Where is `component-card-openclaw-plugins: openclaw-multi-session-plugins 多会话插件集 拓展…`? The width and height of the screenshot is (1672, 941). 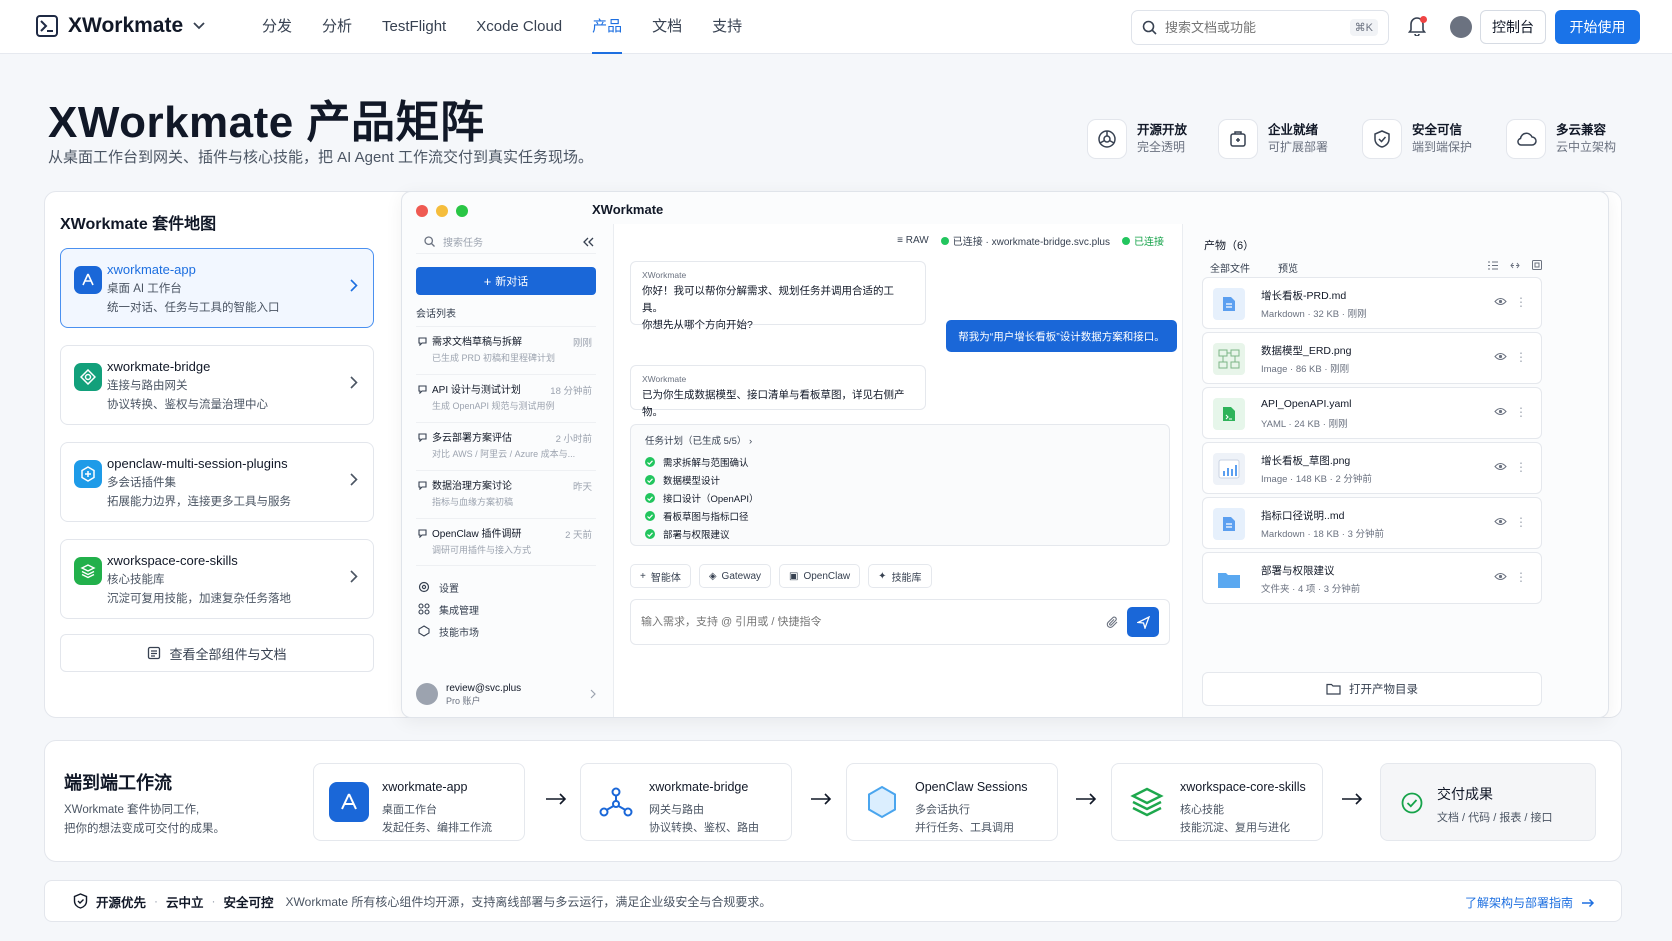 component-card-openclaw-plugins: openclaw-multi-session-plugins 多会话插件集 拓展… is located at coordinates (217, 482).